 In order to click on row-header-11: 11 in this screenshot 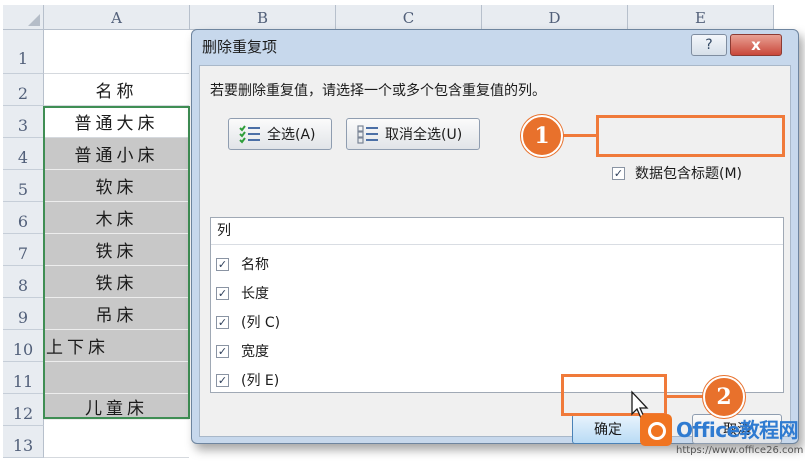, I will do `click(23, 378)`.